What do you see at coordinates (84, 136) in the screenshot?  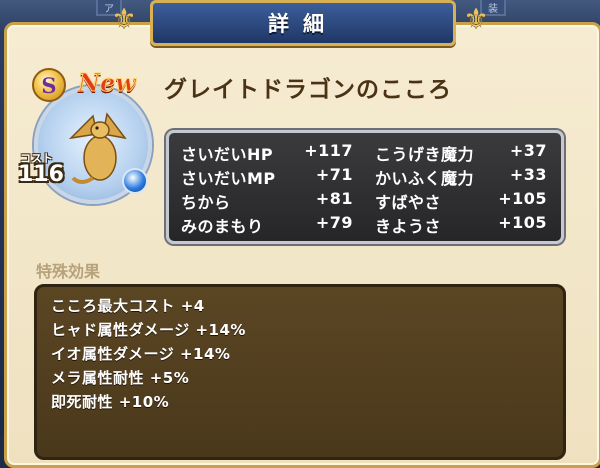 I see `heart-avatar: S New コスト 116` at bounding box center [84, 136].